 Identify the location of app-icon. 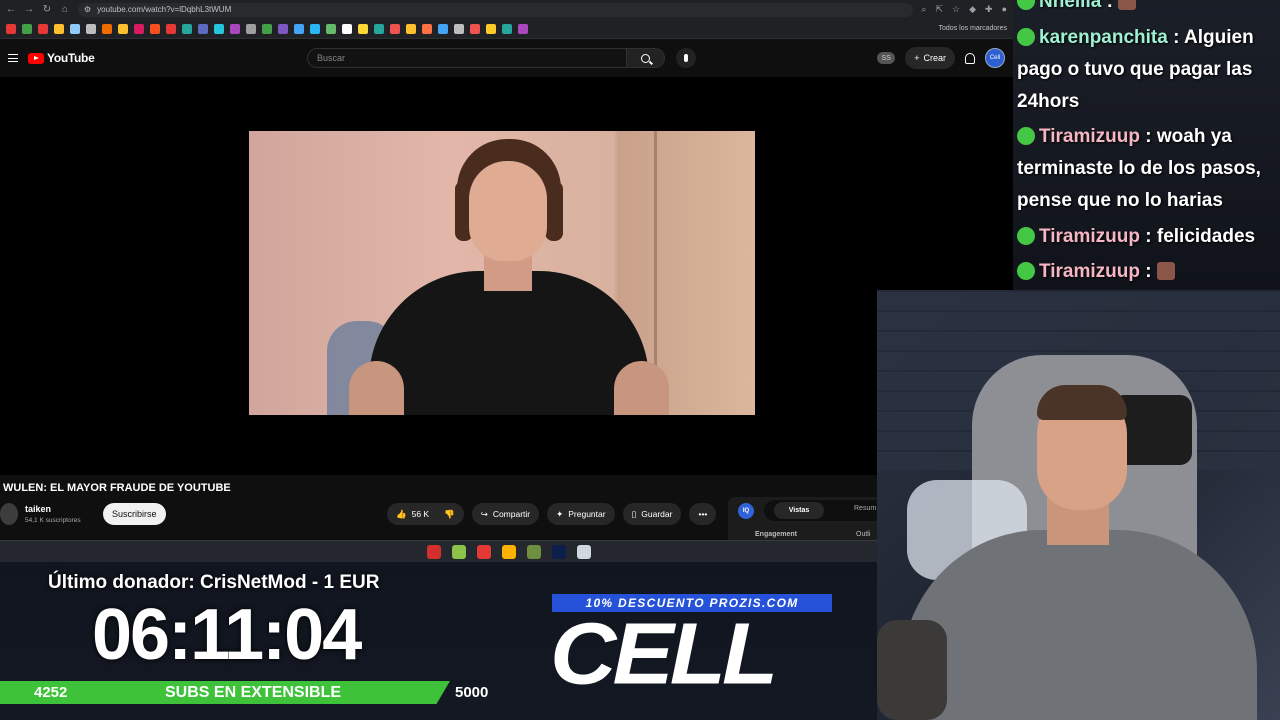
(584, 552).